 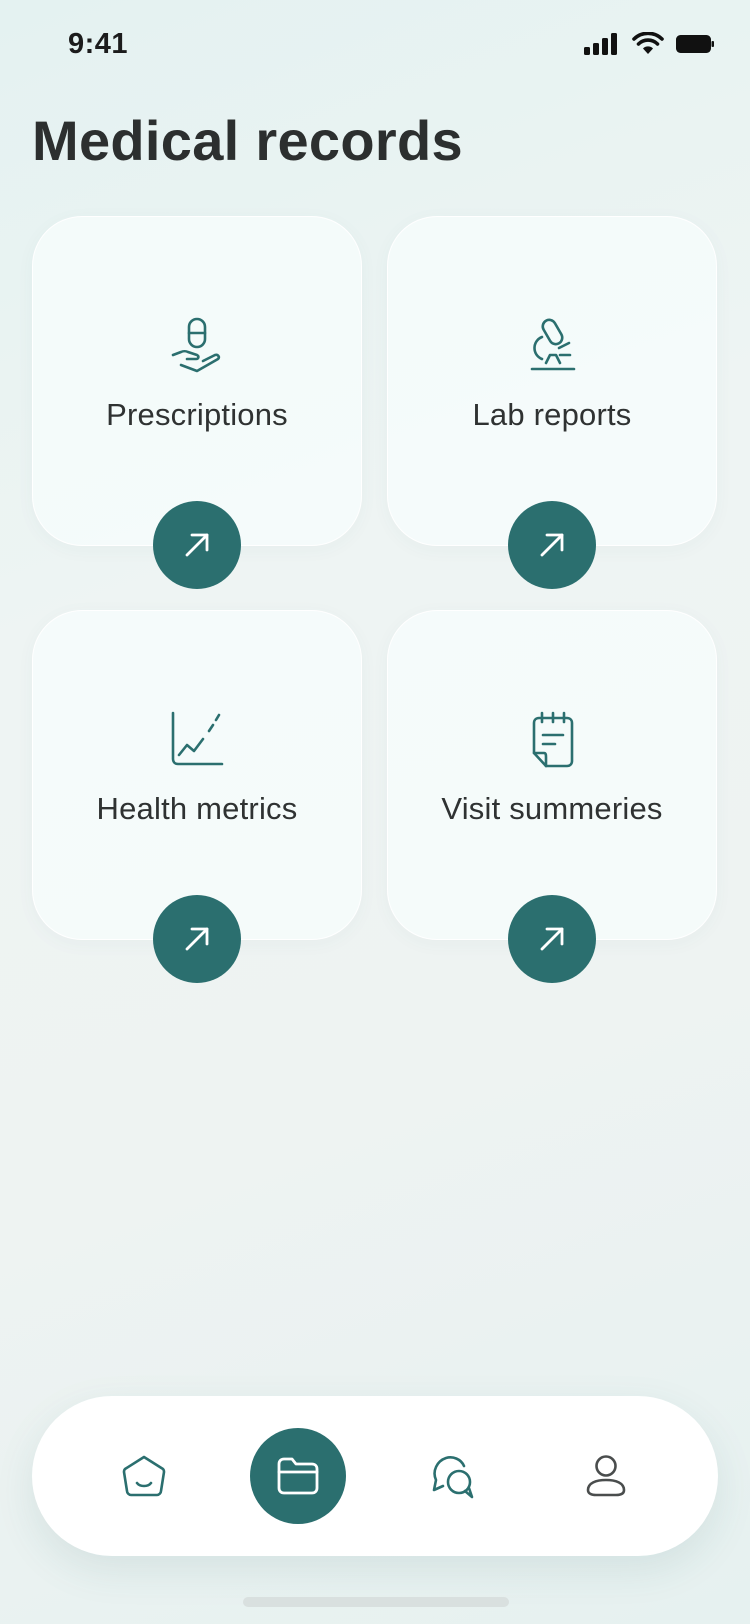 I want to click on bottom-nav, so click(x=375, y=1476).